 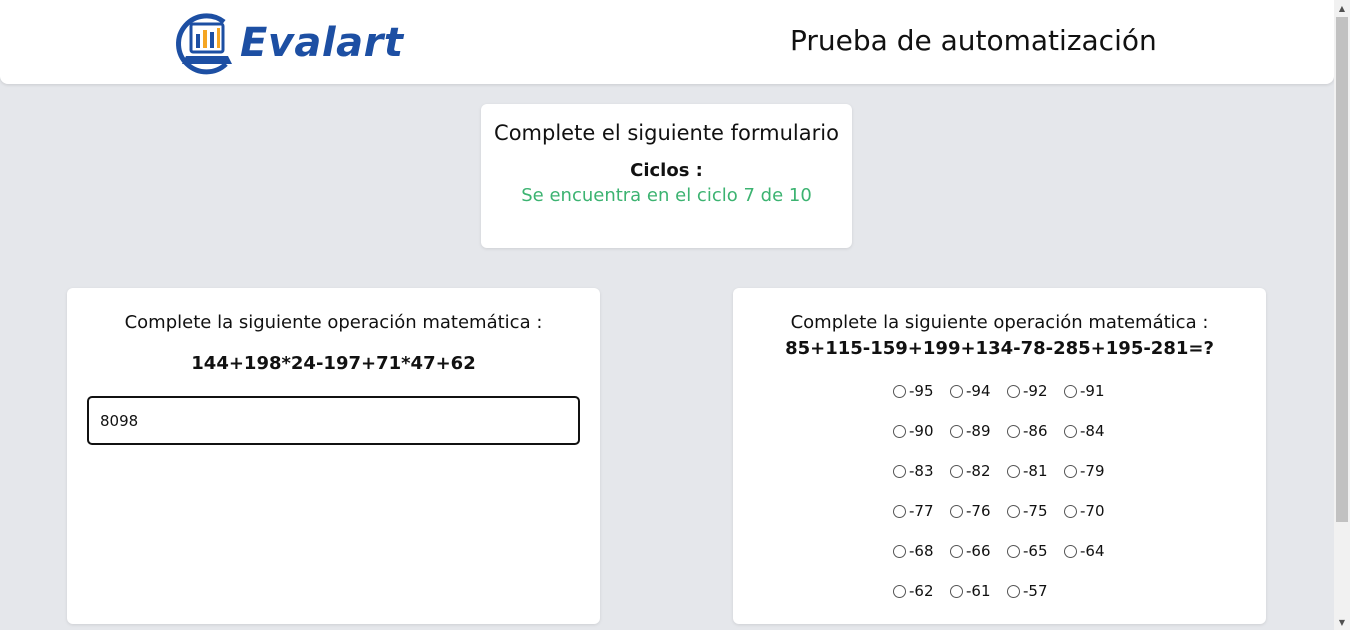 I want to click on answer-option: -75, so click(x=1035, y=511).